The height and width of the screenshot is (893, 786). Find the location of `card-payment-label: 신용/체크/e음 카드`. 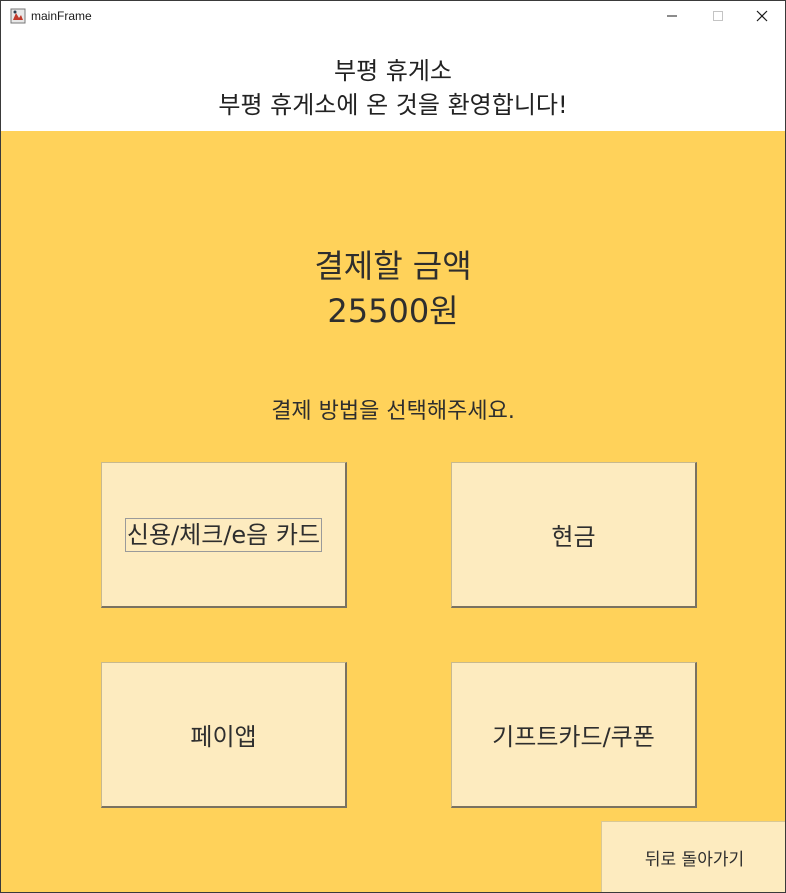

card-payment-label: 신용/체크/e음 카드 is located at coordinates (223, 534).